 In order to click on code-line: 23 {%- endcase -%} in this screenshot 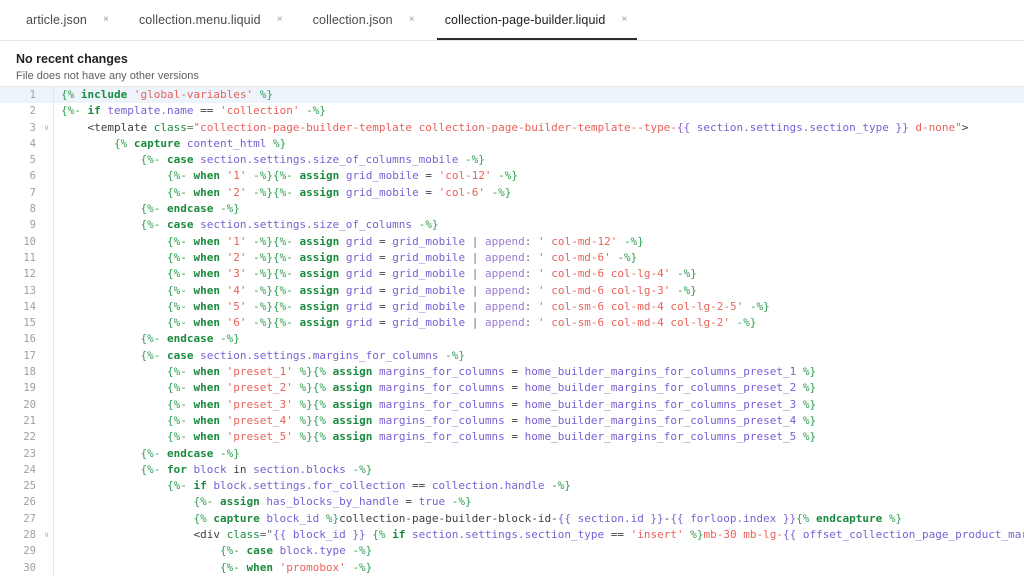, I will do `click(512, 454)`.